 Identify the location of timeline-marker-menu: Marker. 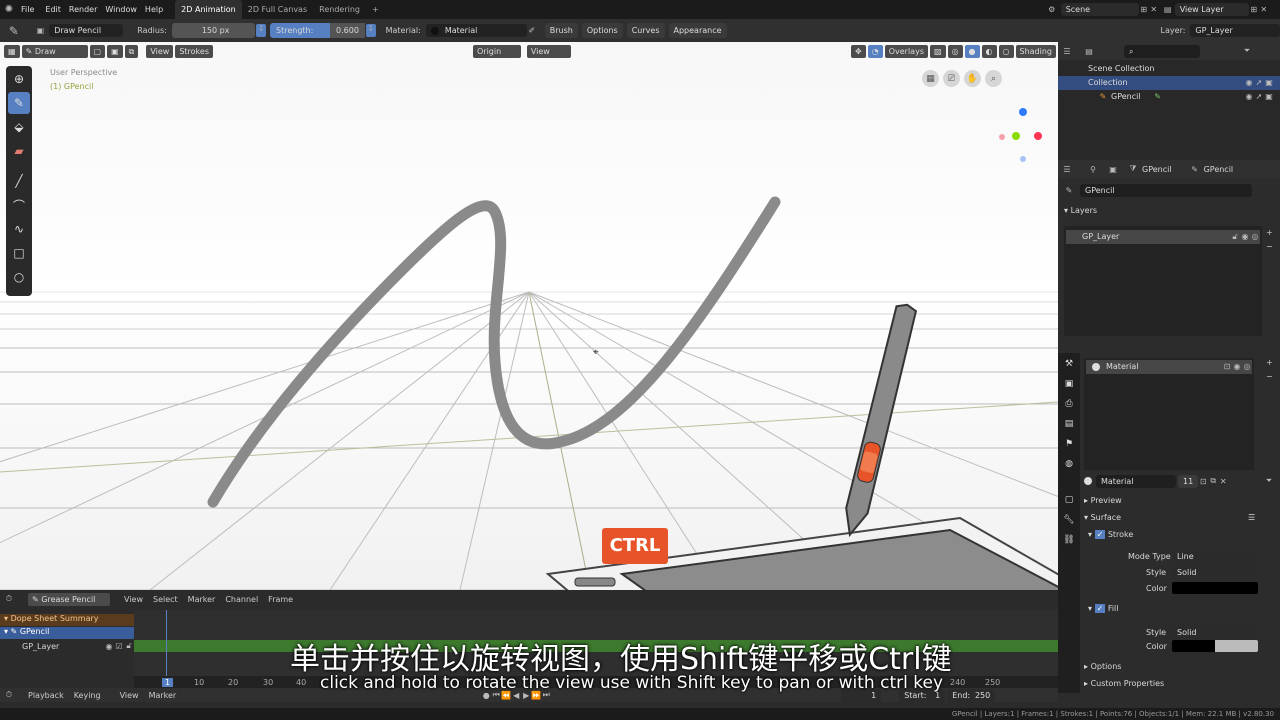
(163, 695).